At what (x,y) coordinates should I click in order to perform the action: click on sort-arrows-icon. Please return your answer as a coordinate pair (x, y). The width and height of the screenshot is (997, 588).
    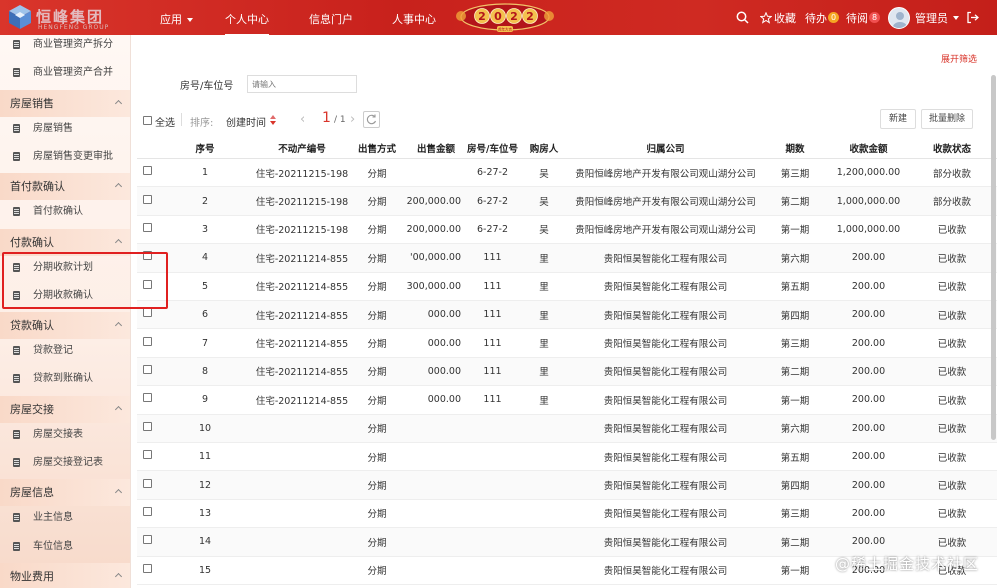
    Looking at the image, I should click on (273, 120).